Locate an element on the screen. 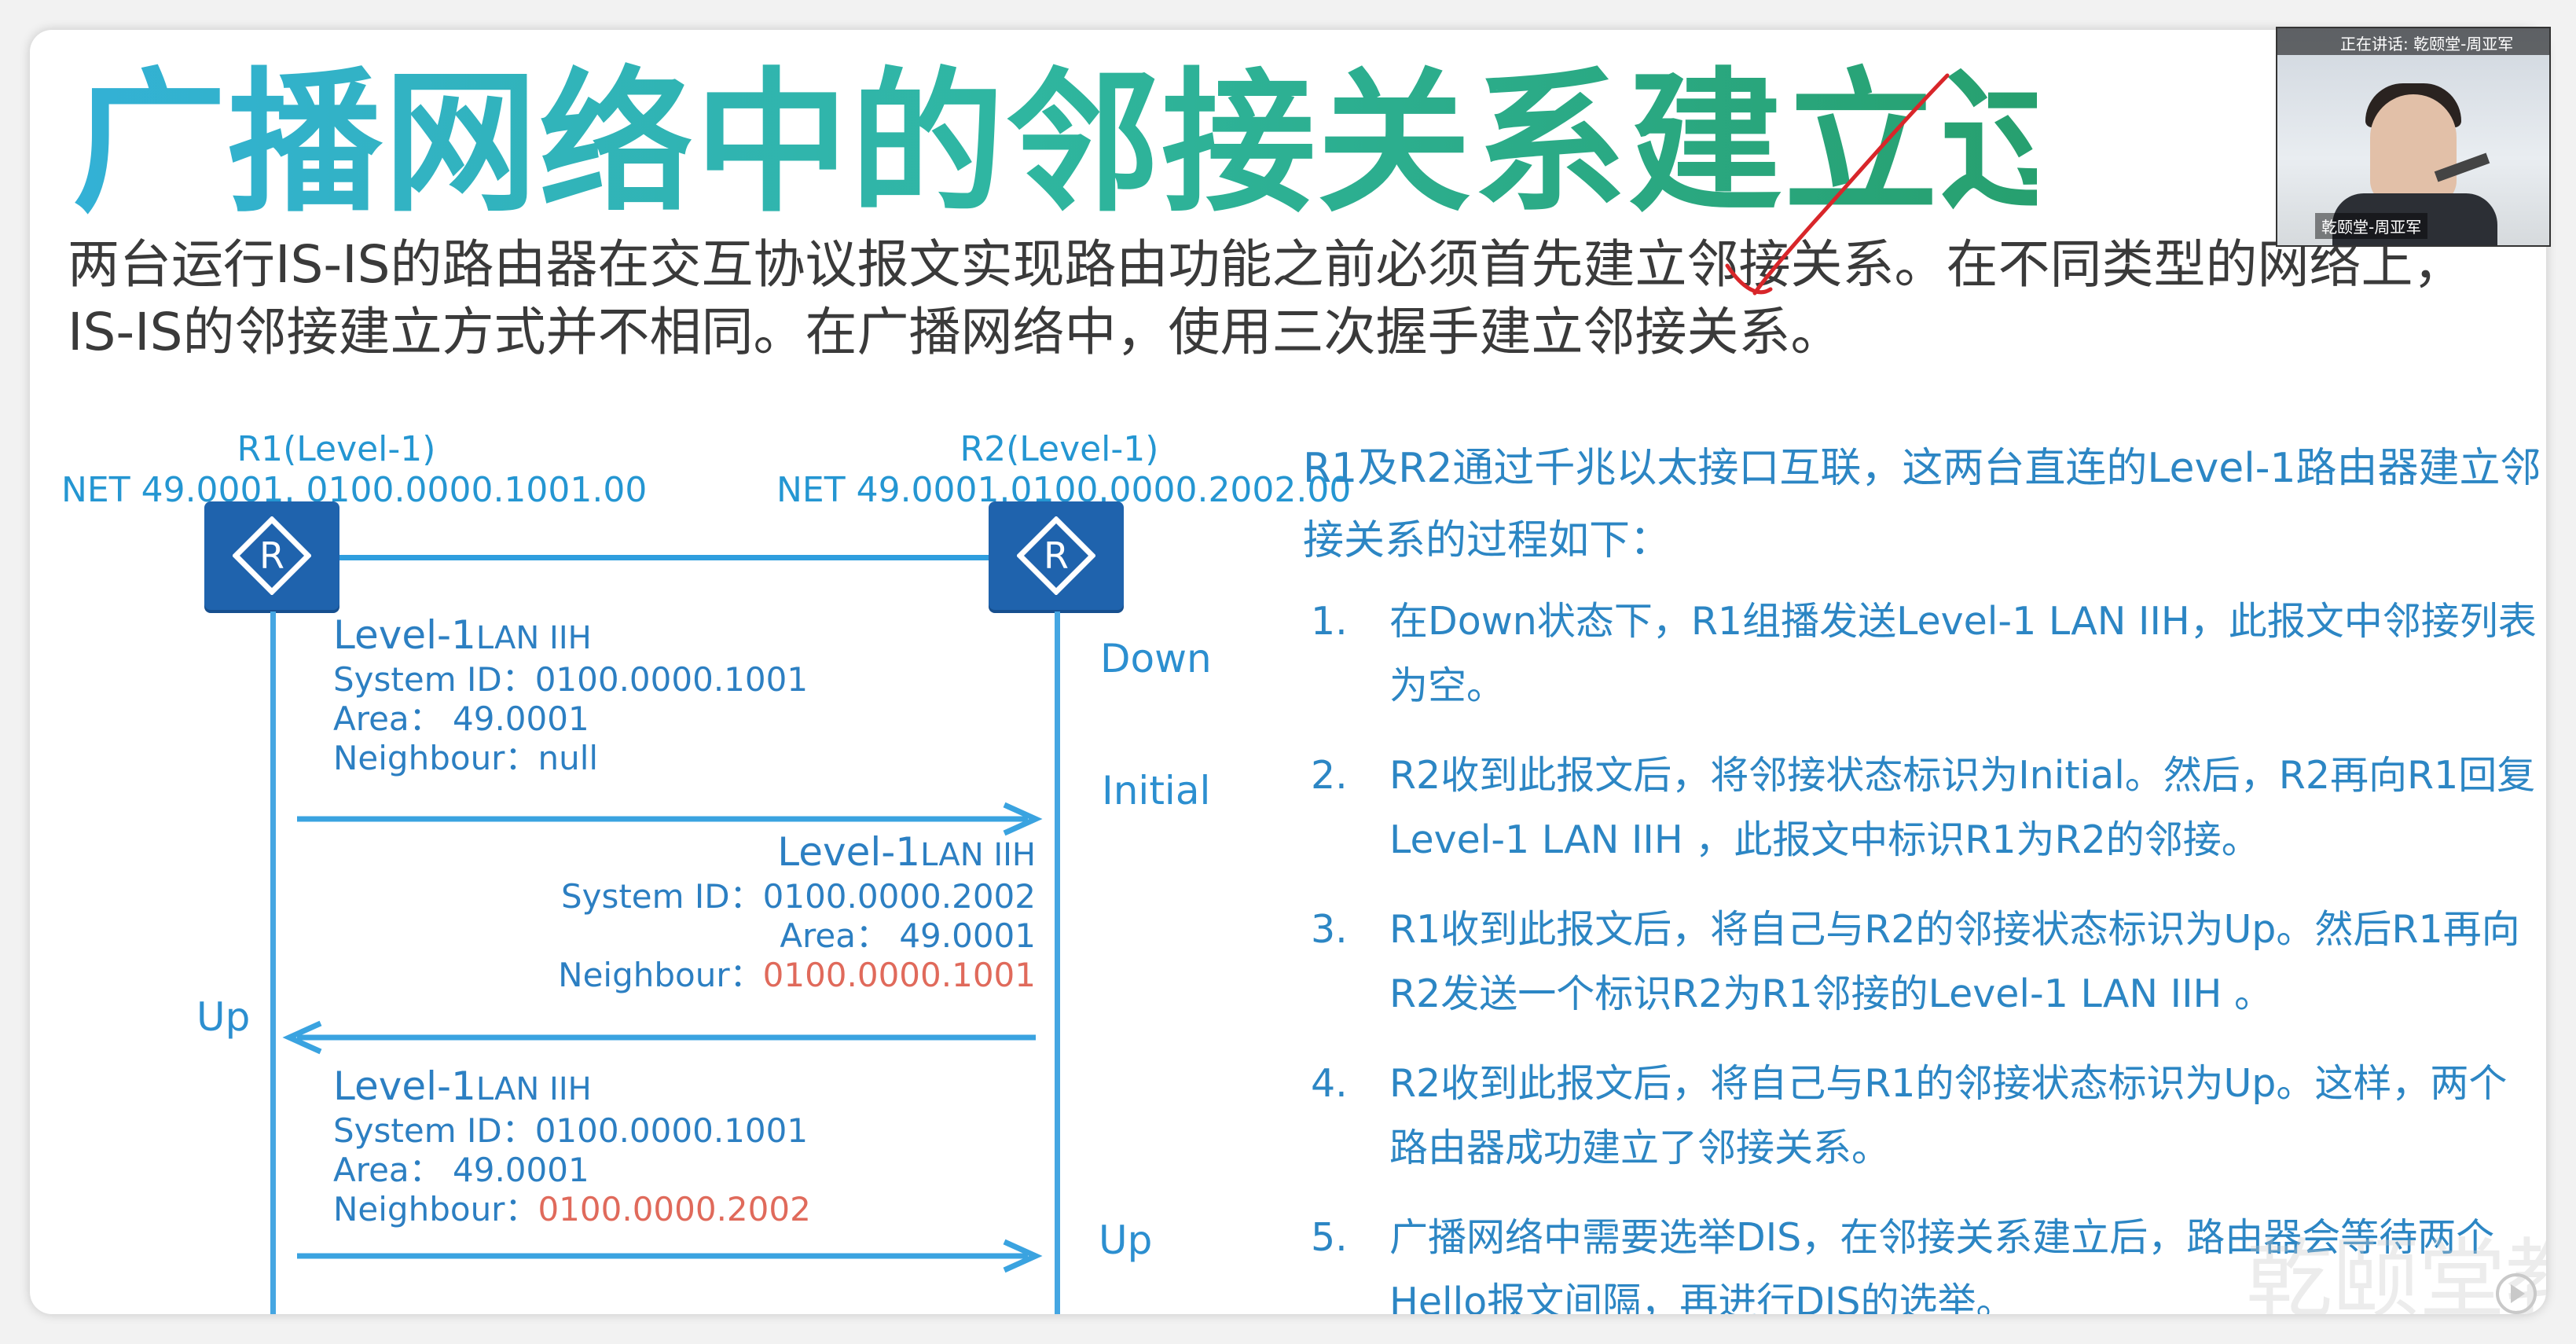 The height and width of the screenshot is (1344, 2576). state-r1-up: Up is located at coordinates (223, 1017).